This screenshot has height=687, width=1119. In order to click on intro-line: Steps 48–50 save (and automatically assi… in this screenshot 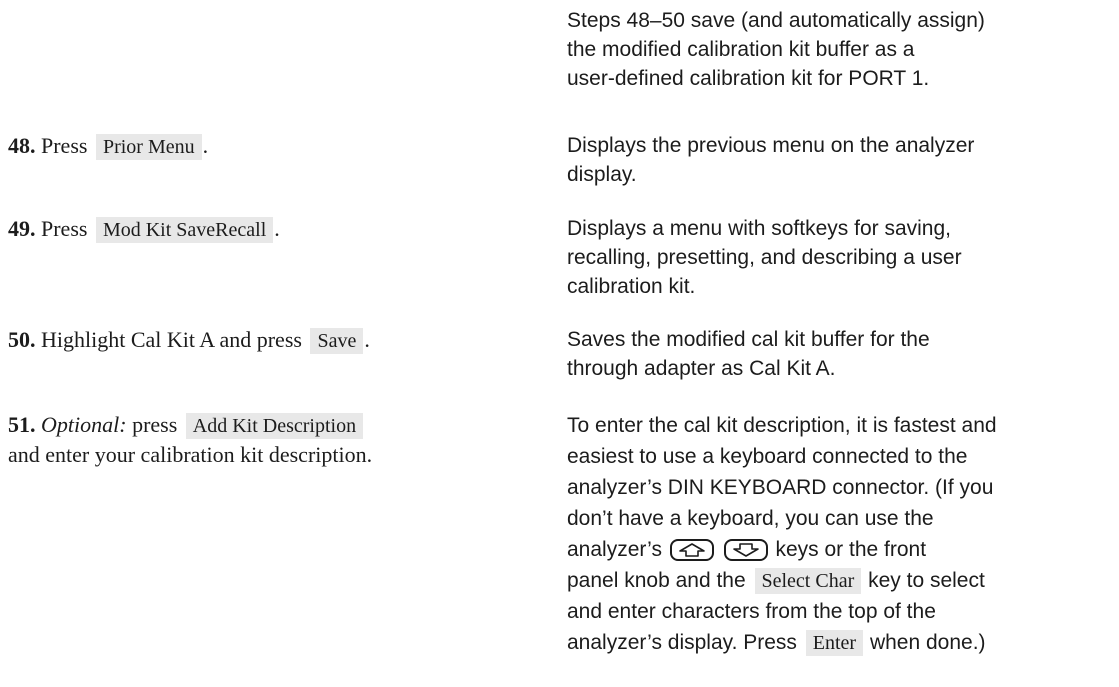, I will do `click(776, 20)`.